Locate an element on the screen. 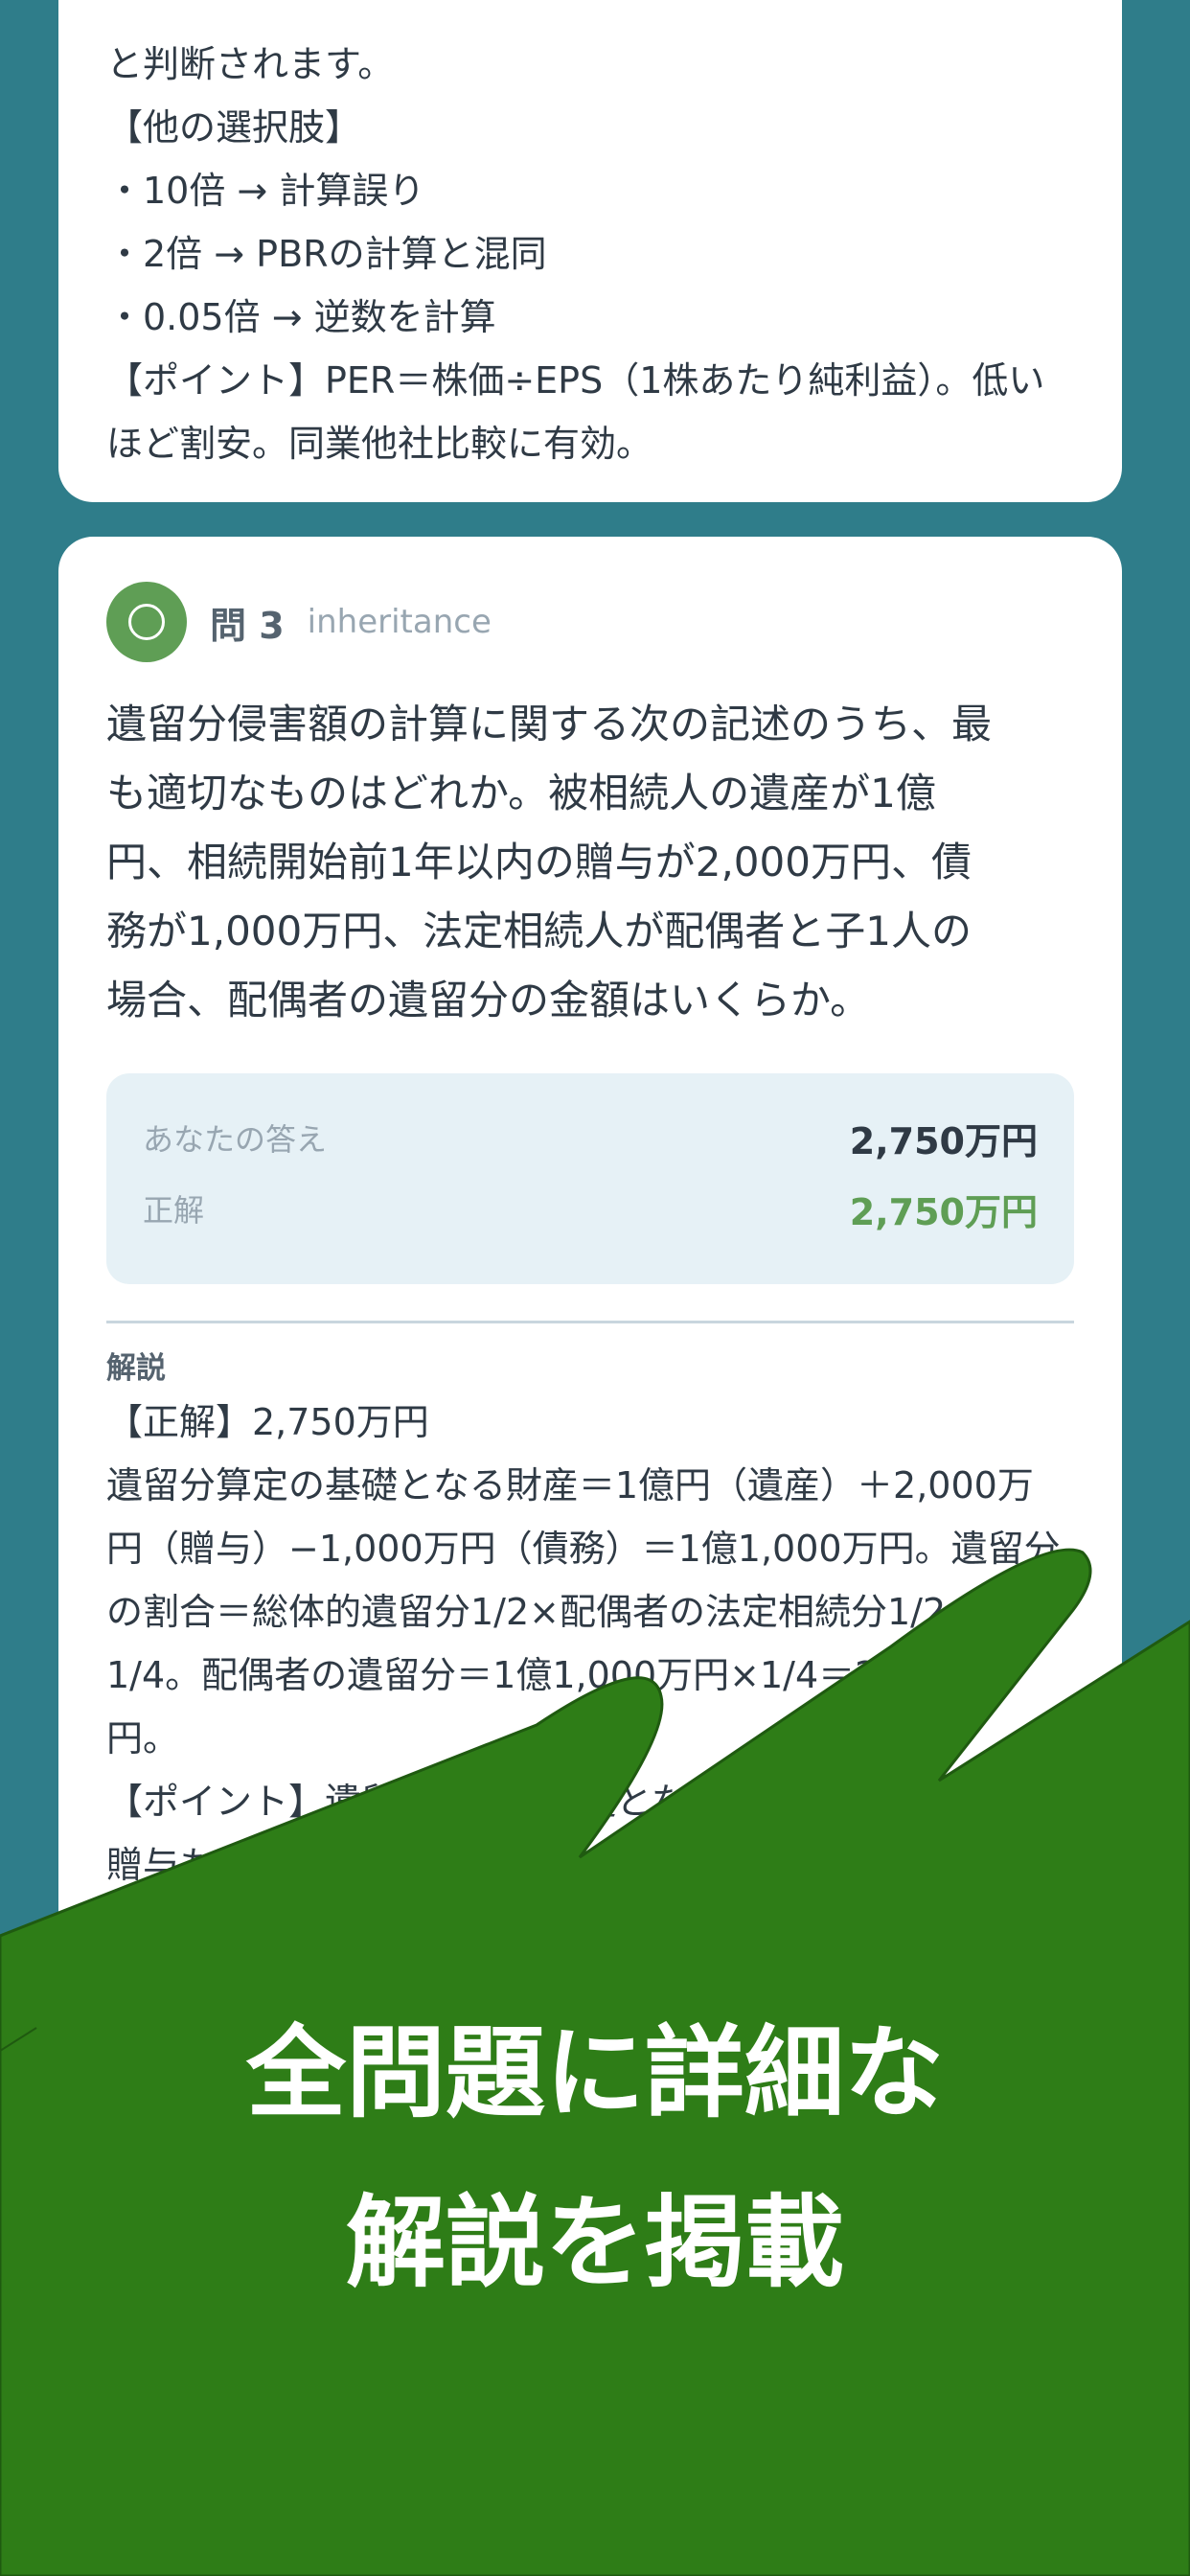 This screenshot has width=1190, height=2576. explanation-line: 贈与も含まれる。 is located at coordinates (253, 1865).